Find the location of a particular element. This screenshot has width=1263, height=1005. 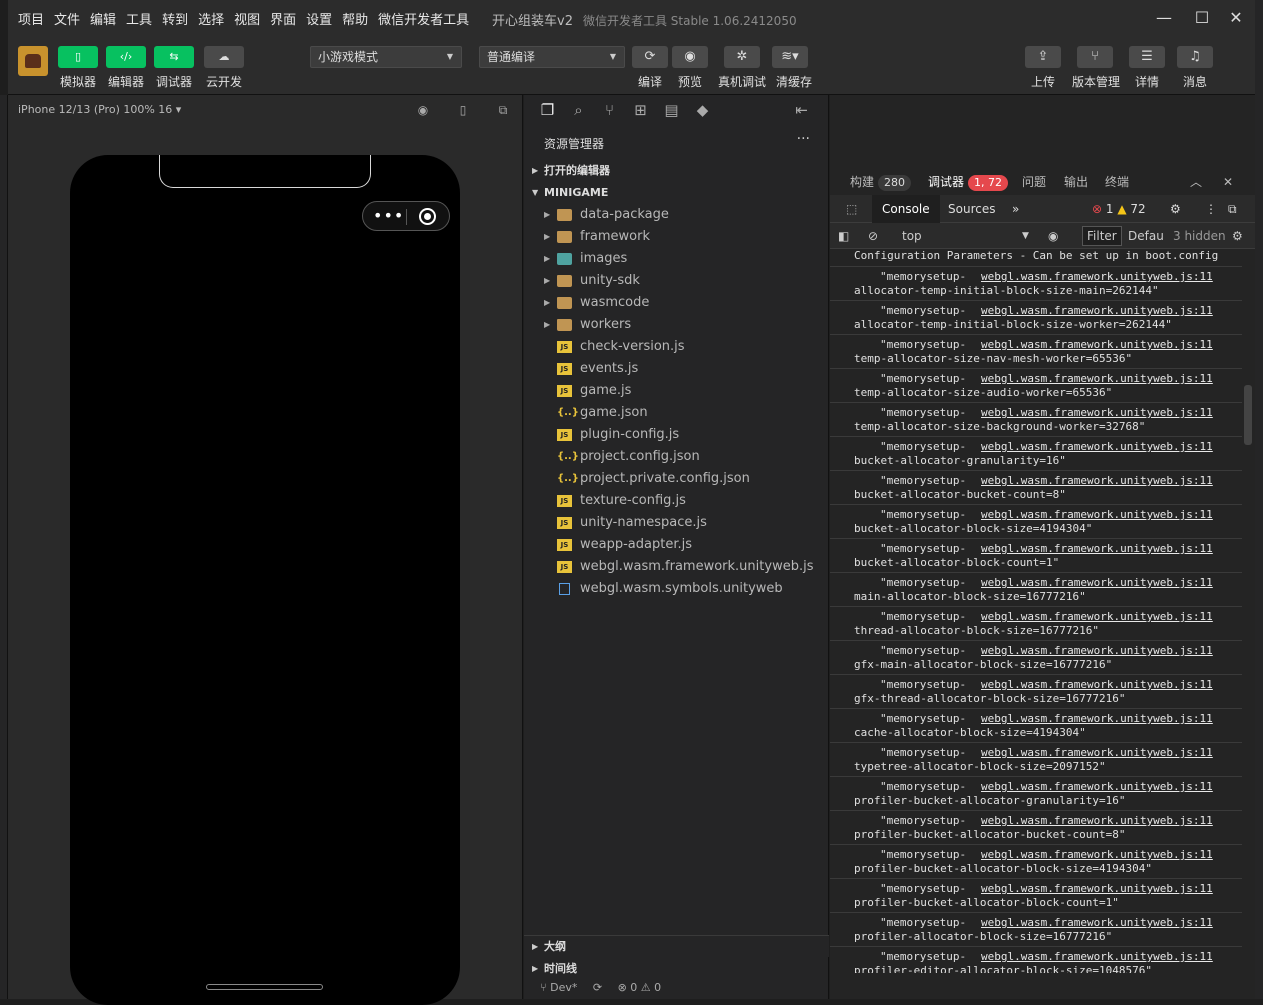

close-target-icon is located at coordinates (427, 216).